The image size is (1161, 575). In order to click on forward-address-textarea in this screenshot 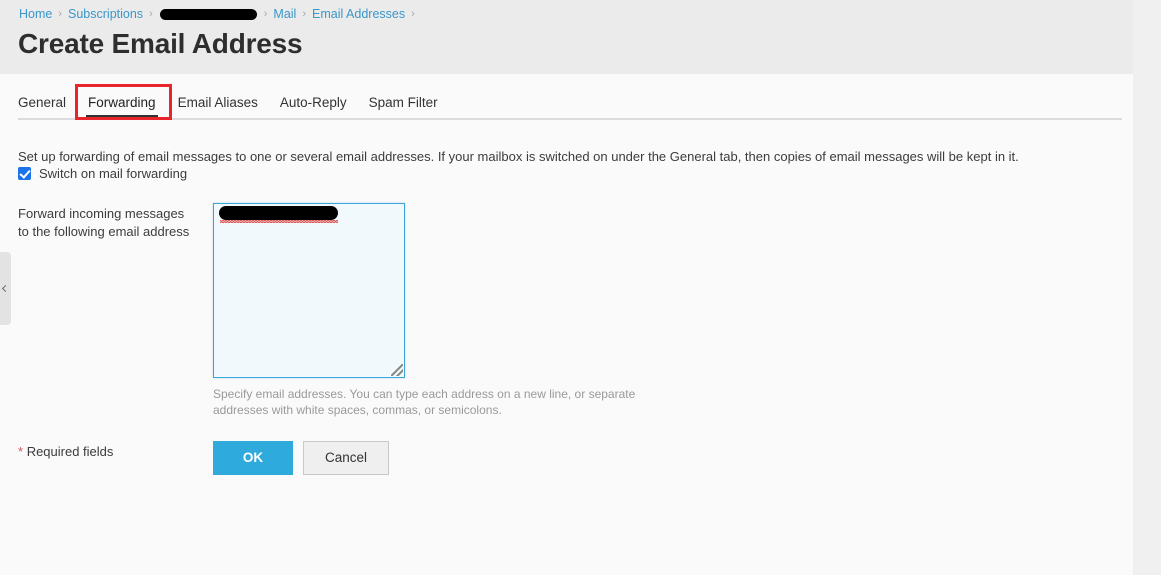, I will do `click(309, 290)`.